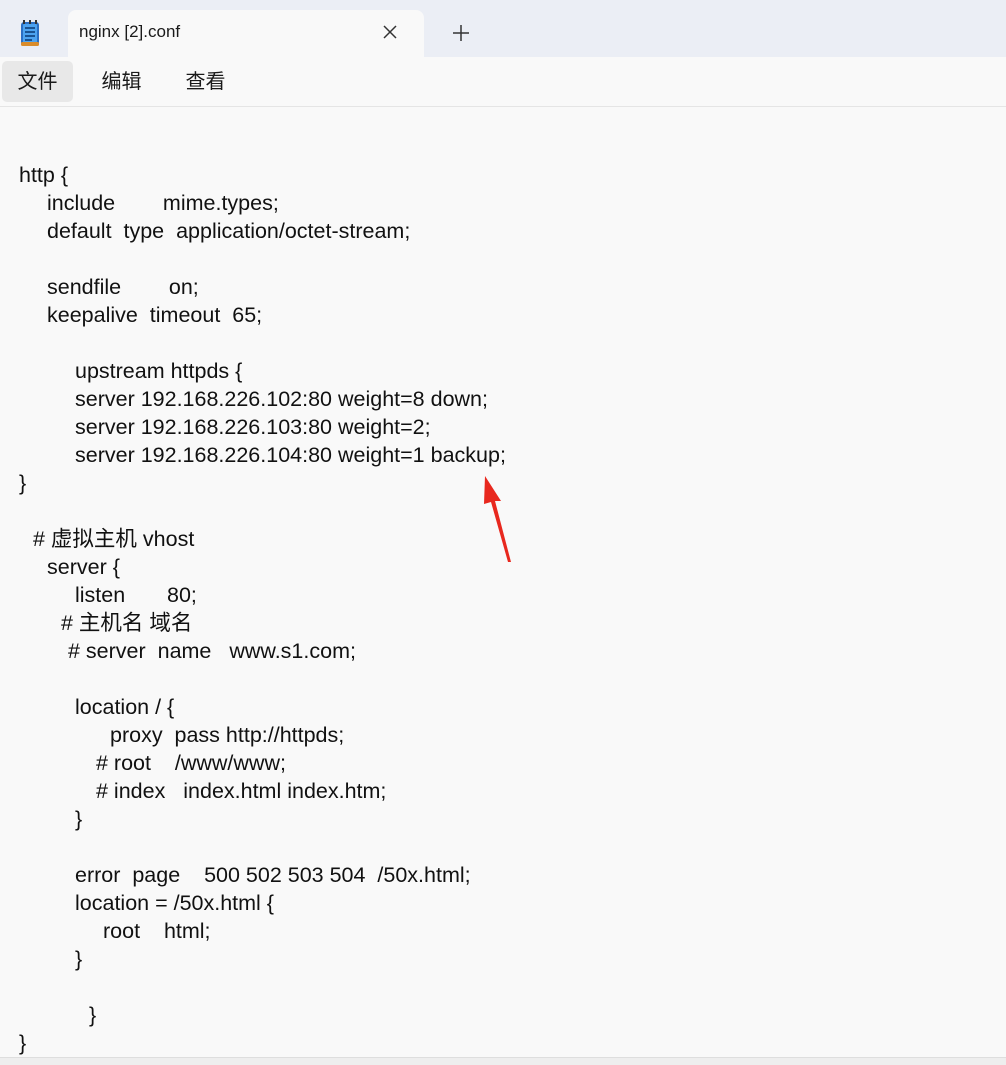 The width and height of the screenshot is (1006, 1065). I want to click on code-line: # index index.html index.htm;, so click(241, 791).